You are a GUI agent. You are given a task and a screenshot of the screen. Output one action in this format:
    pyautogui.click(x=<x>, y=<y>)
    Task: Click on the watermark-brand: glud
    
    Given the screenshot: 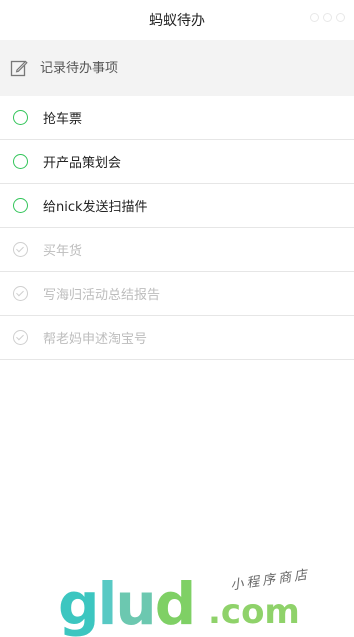 What is the action you would take?
    pyautogui.click(x=127, y=603)
    